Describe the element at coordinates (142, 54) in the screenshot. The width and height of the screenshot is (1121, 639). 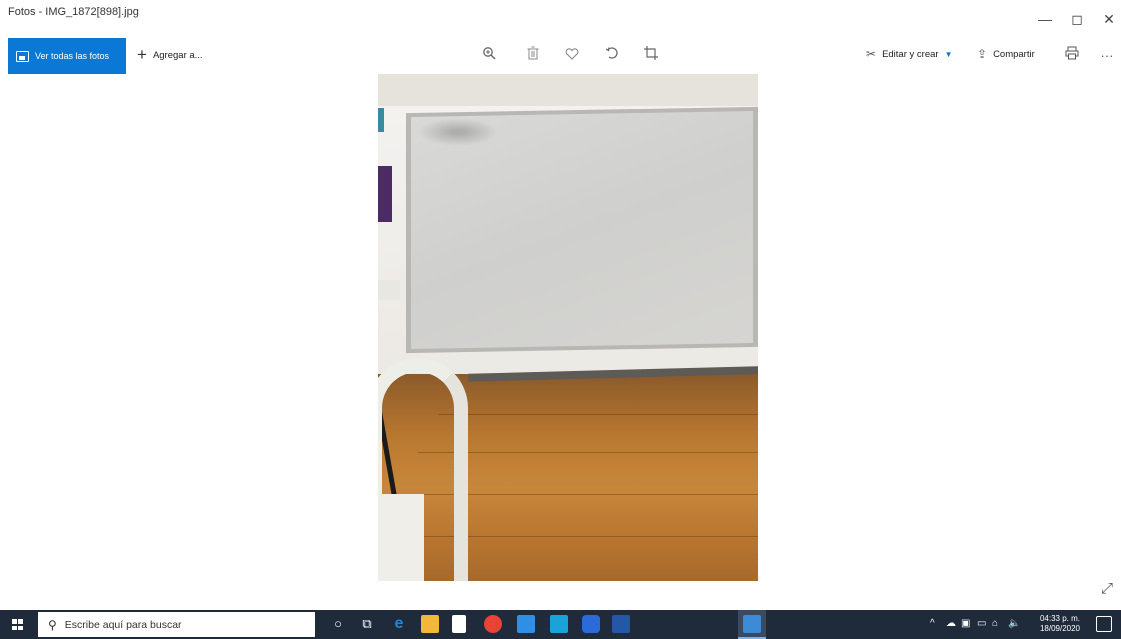
I see `plus-icon: +` at that location.